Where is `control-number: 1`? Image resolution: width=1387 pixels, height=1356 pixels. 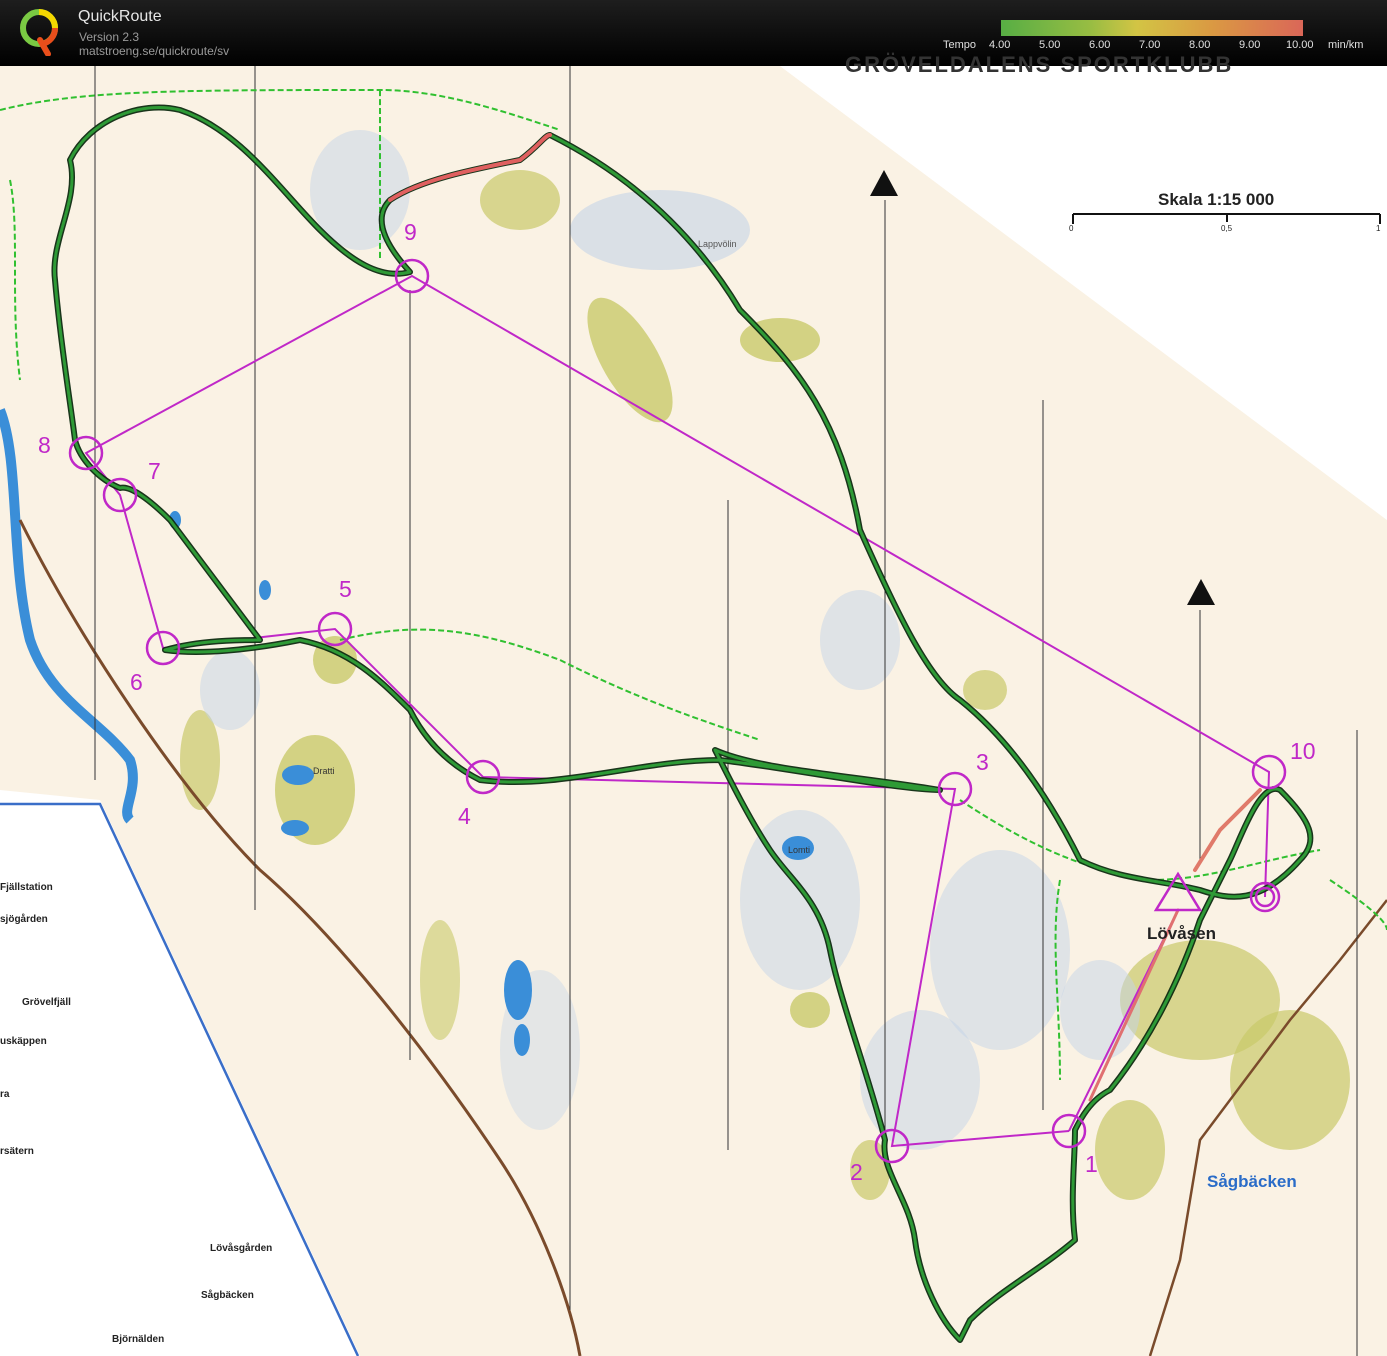 control-number: 1 is located at coordinates (1091, 1164).